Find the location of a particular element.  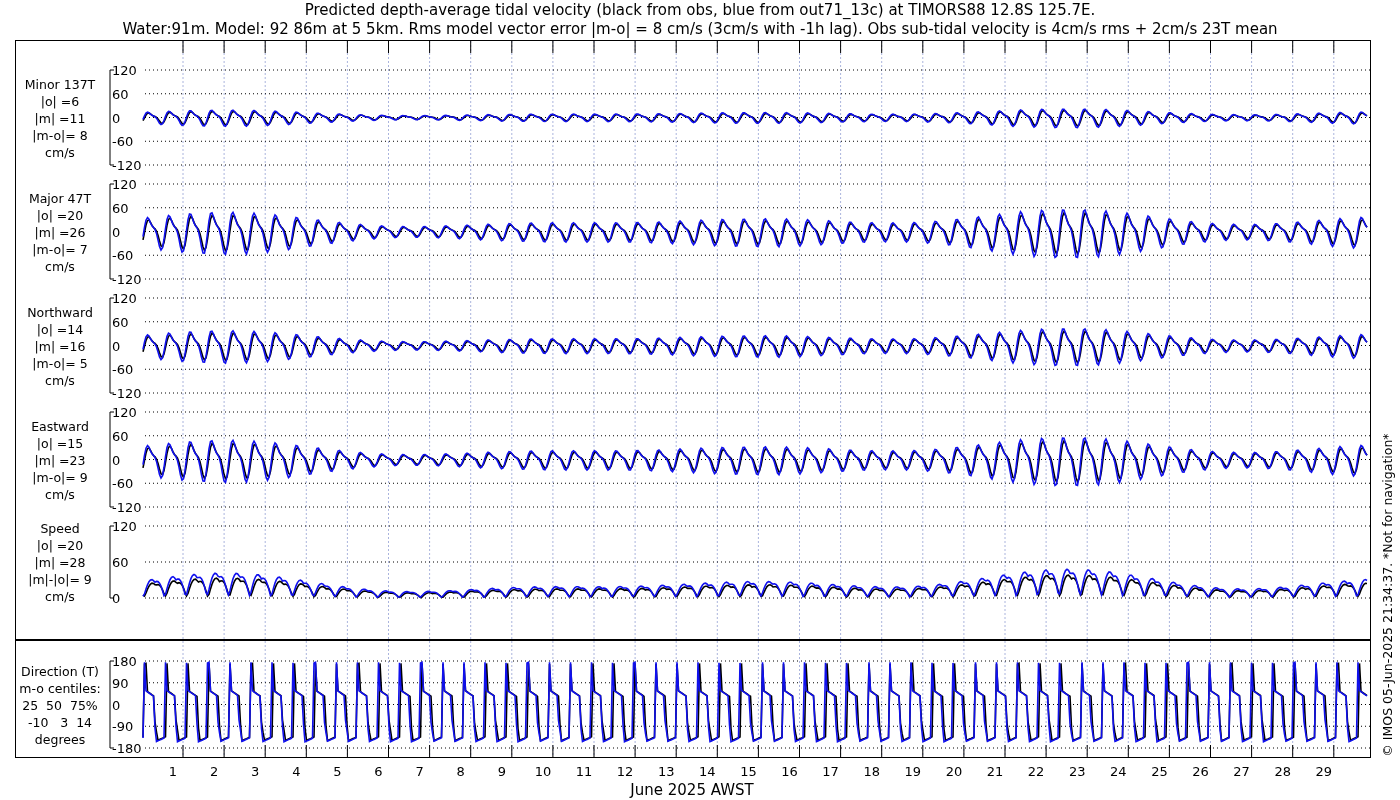

x-tick-label: 20 is located at coordinates (954, 771).